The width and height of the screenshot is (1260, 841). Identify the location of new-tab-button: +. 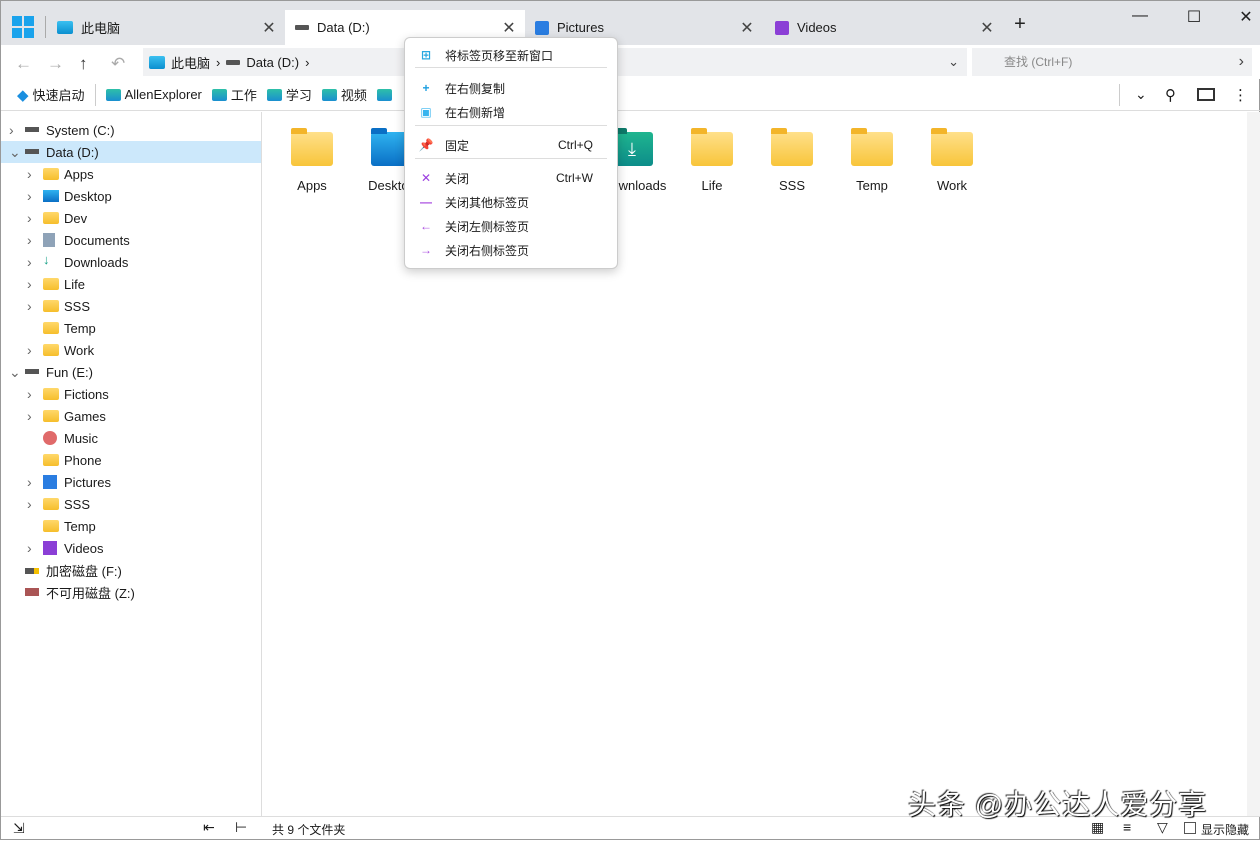
(1020, 24).